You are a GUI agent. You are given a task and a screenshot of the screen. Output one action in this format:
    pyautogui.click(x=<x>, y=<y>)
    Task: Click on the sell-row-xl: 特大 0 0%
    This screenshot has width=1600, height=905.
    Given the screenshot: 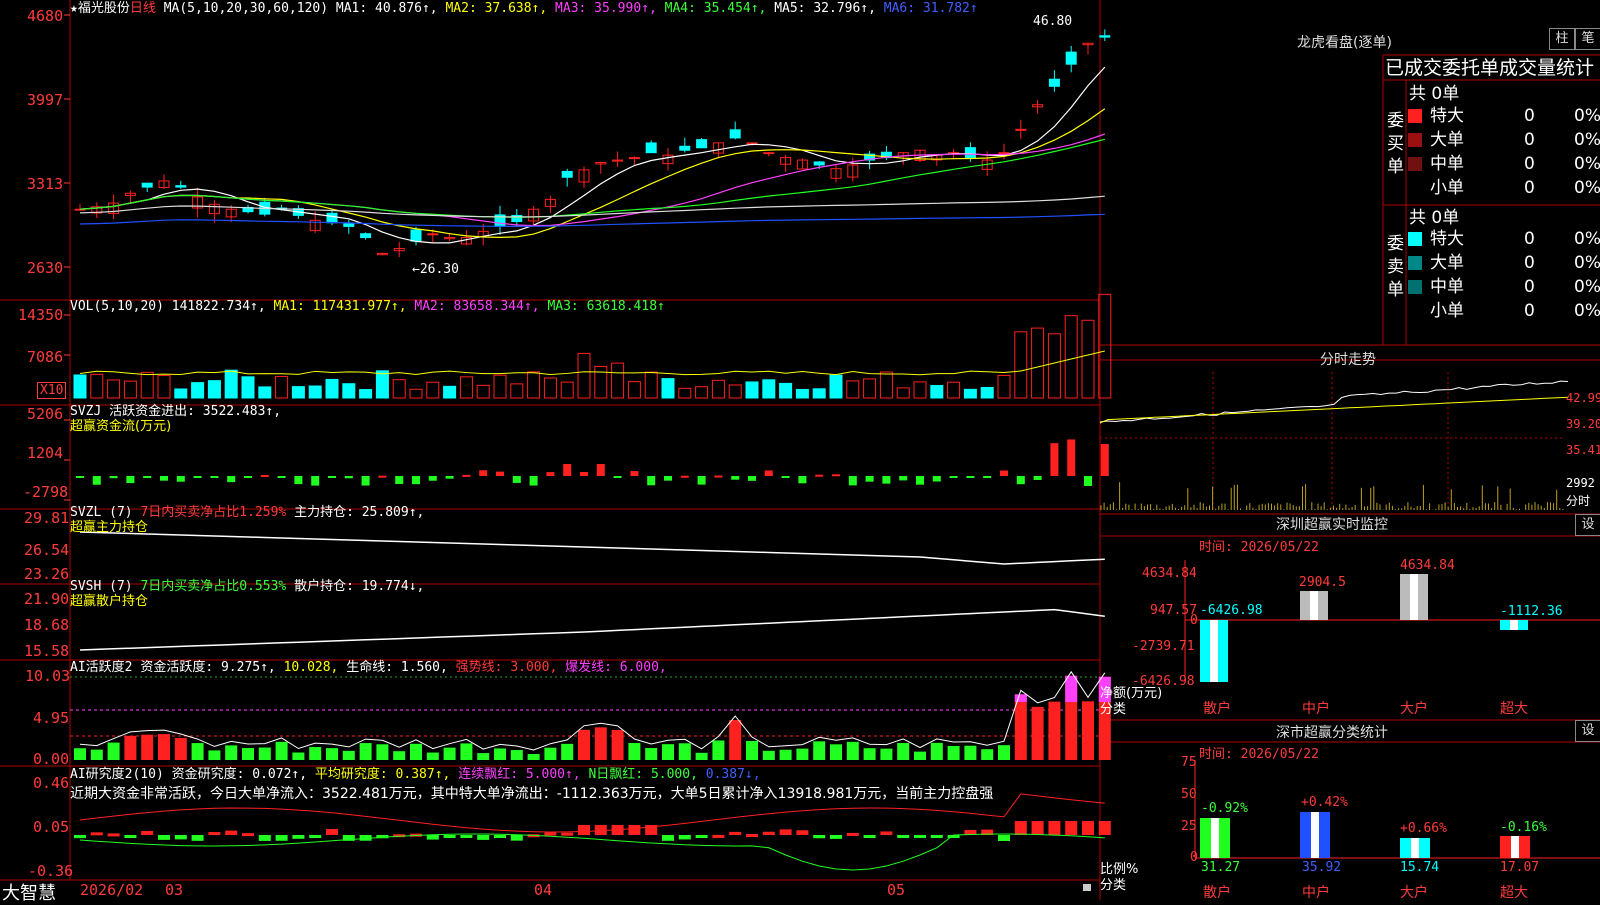 What is the action you would take?
    pyautogui.click(x=1503, y=239)
    